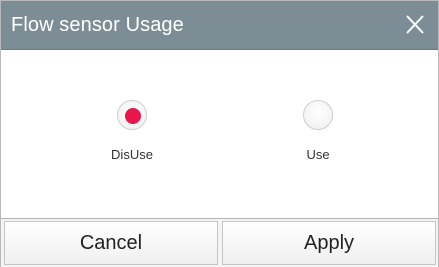 Image resolution: width=439 pixels, height=267 pixels. Describe the element at coordinates (132, 154) in the screenshot. I see `radio-label-disuse: DisUse` at that location.